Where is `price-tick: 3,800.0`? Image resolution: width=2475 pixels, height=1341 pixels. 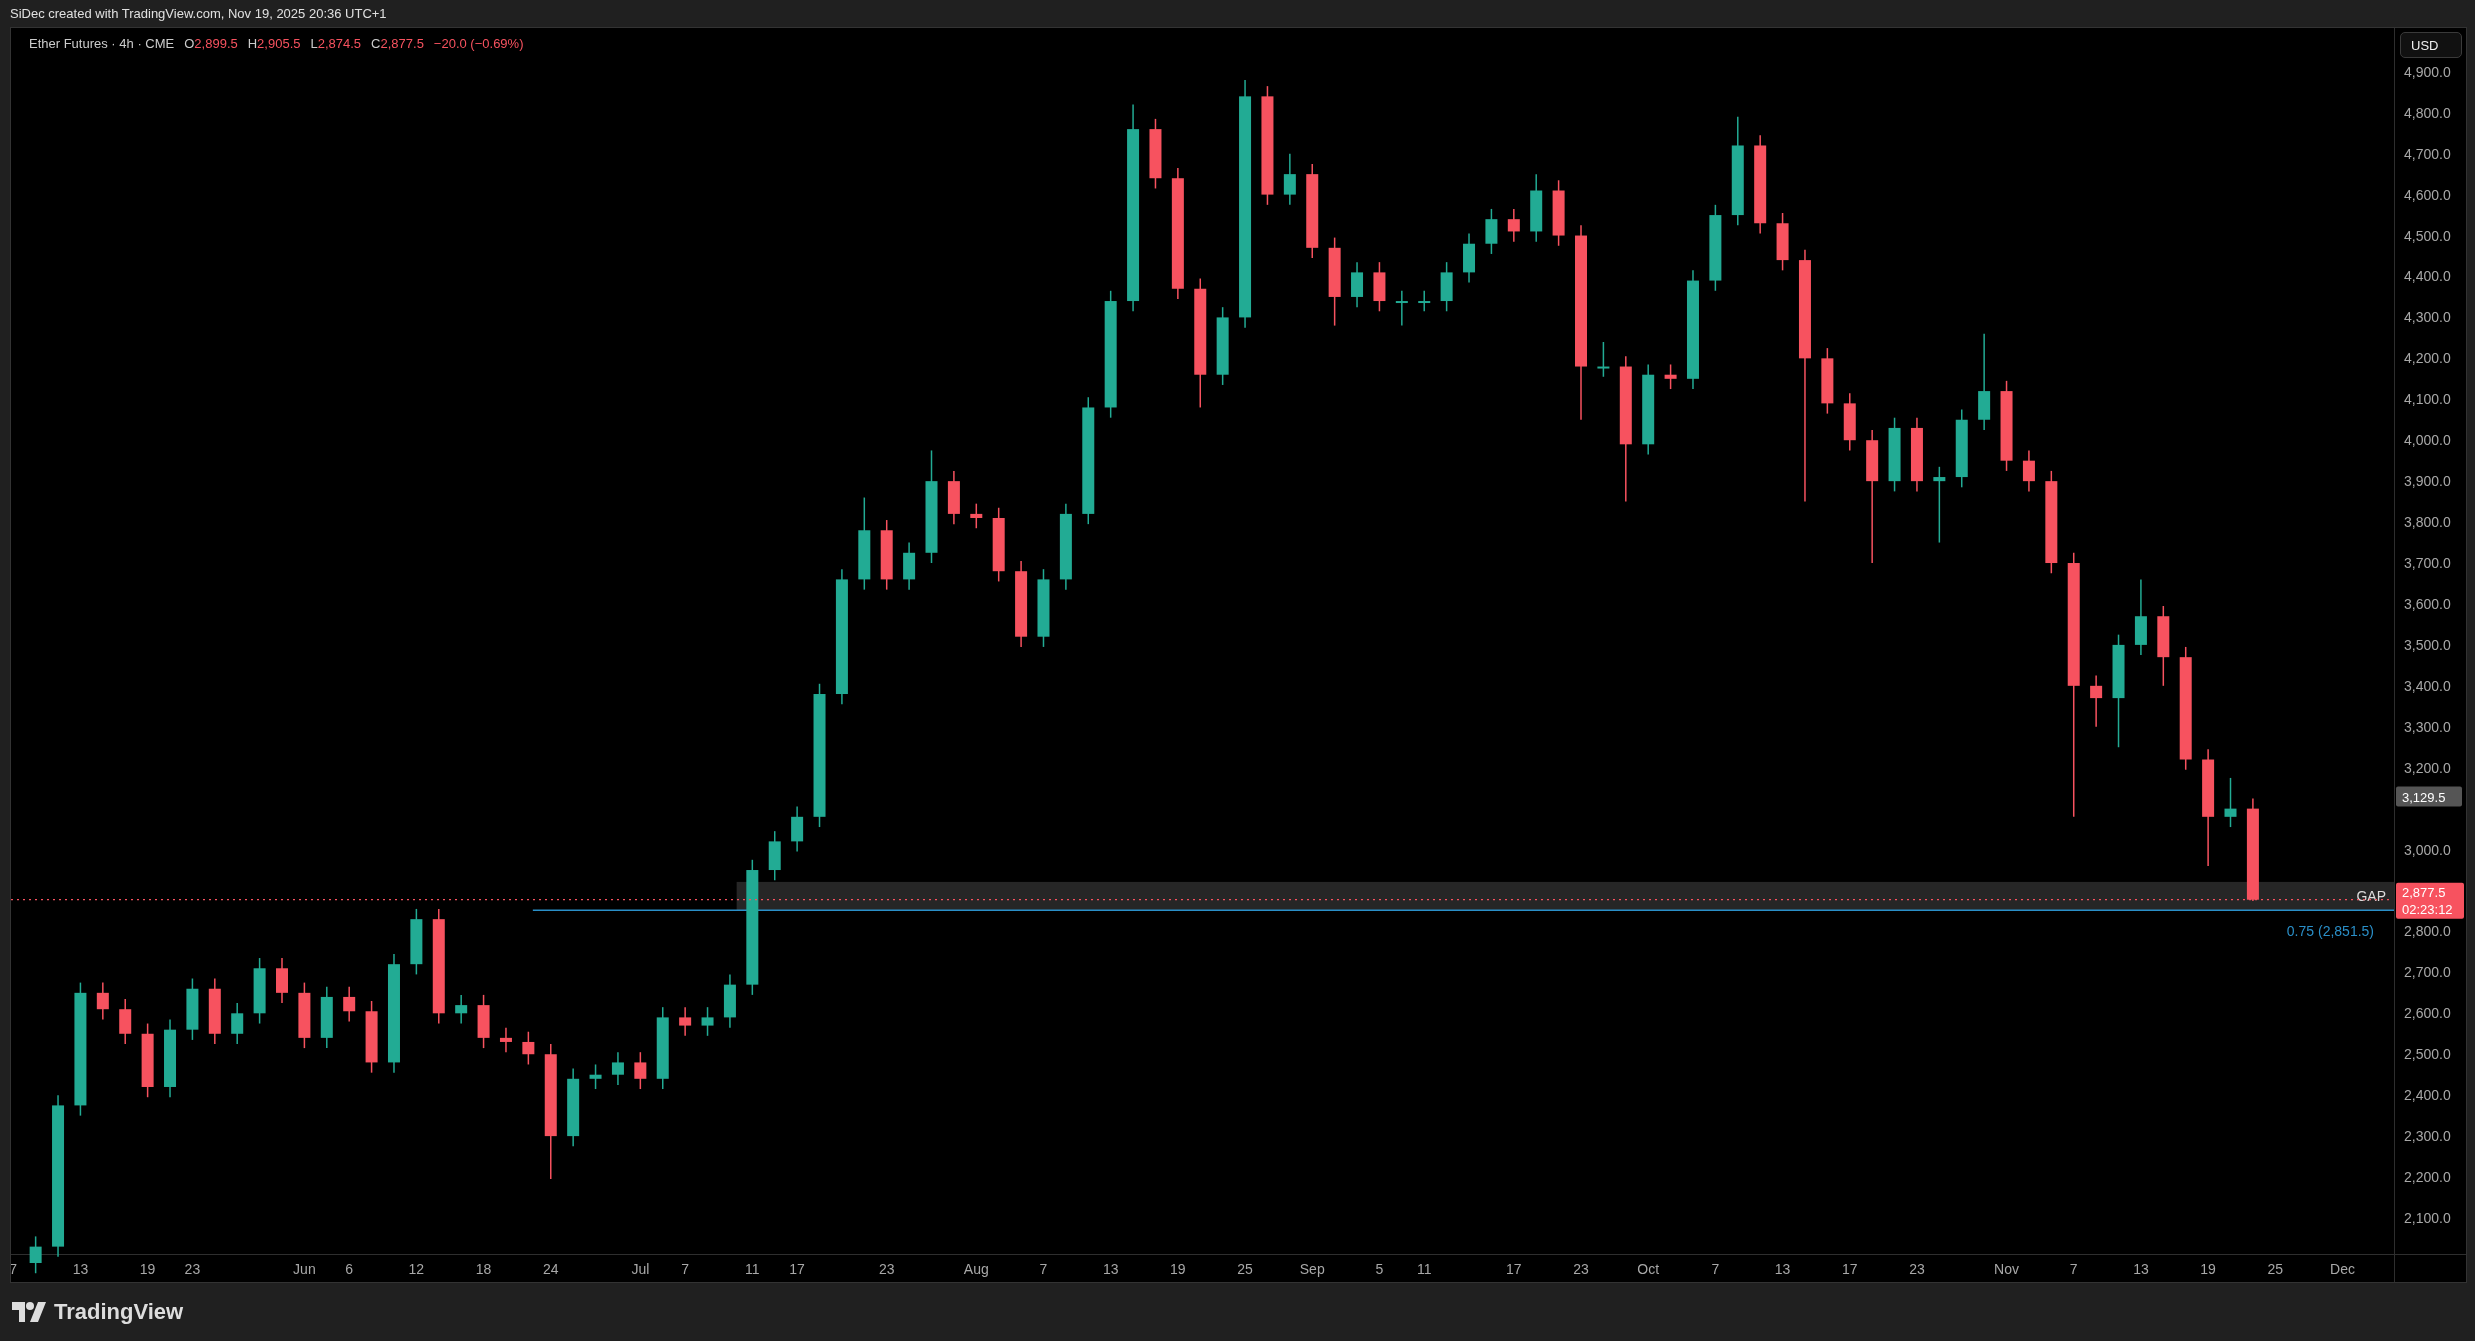 price-tick: 3,800.0 is located at coordinates (2427, 522).